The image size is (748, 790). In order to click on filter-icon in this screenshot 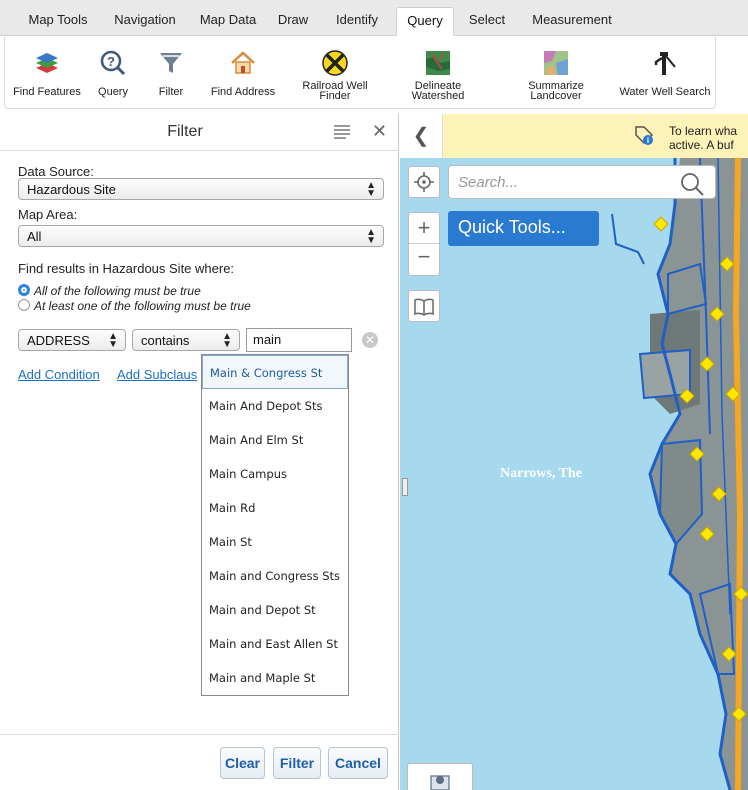, I will do `click(171, 63)`.